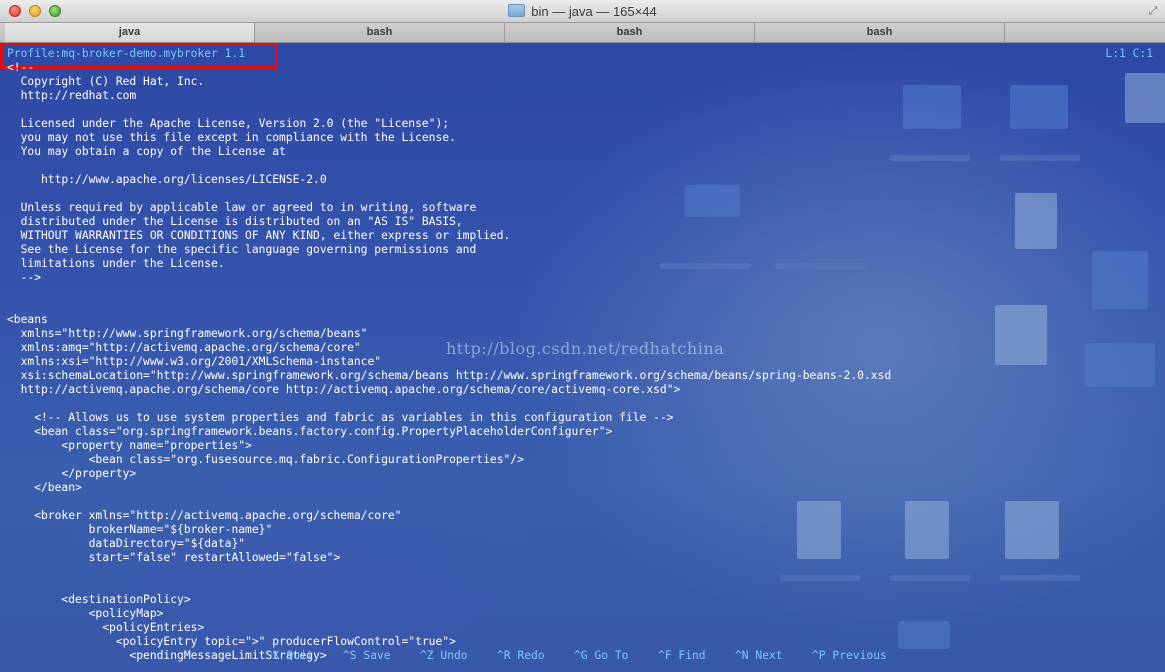  I want to click on editor-line: brokerName="${broker-name}", so click(140, 529).